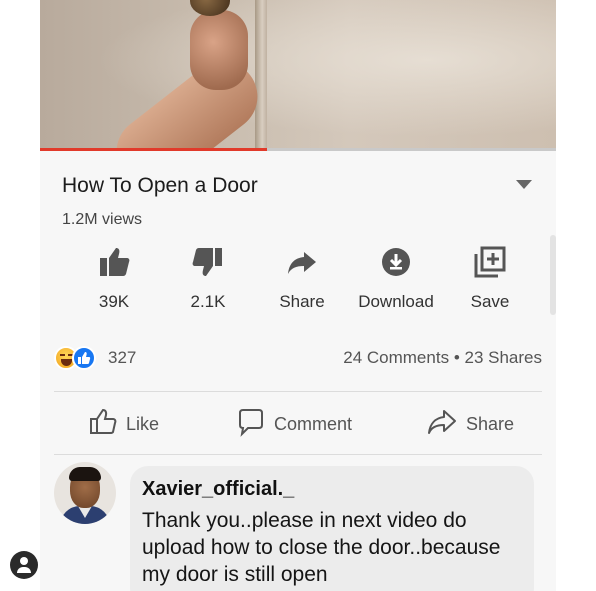  What do you see at coordinates (490, 262) in the screenshot?
I see `add-to-playlist-icon` at bounding box center [490, 262].